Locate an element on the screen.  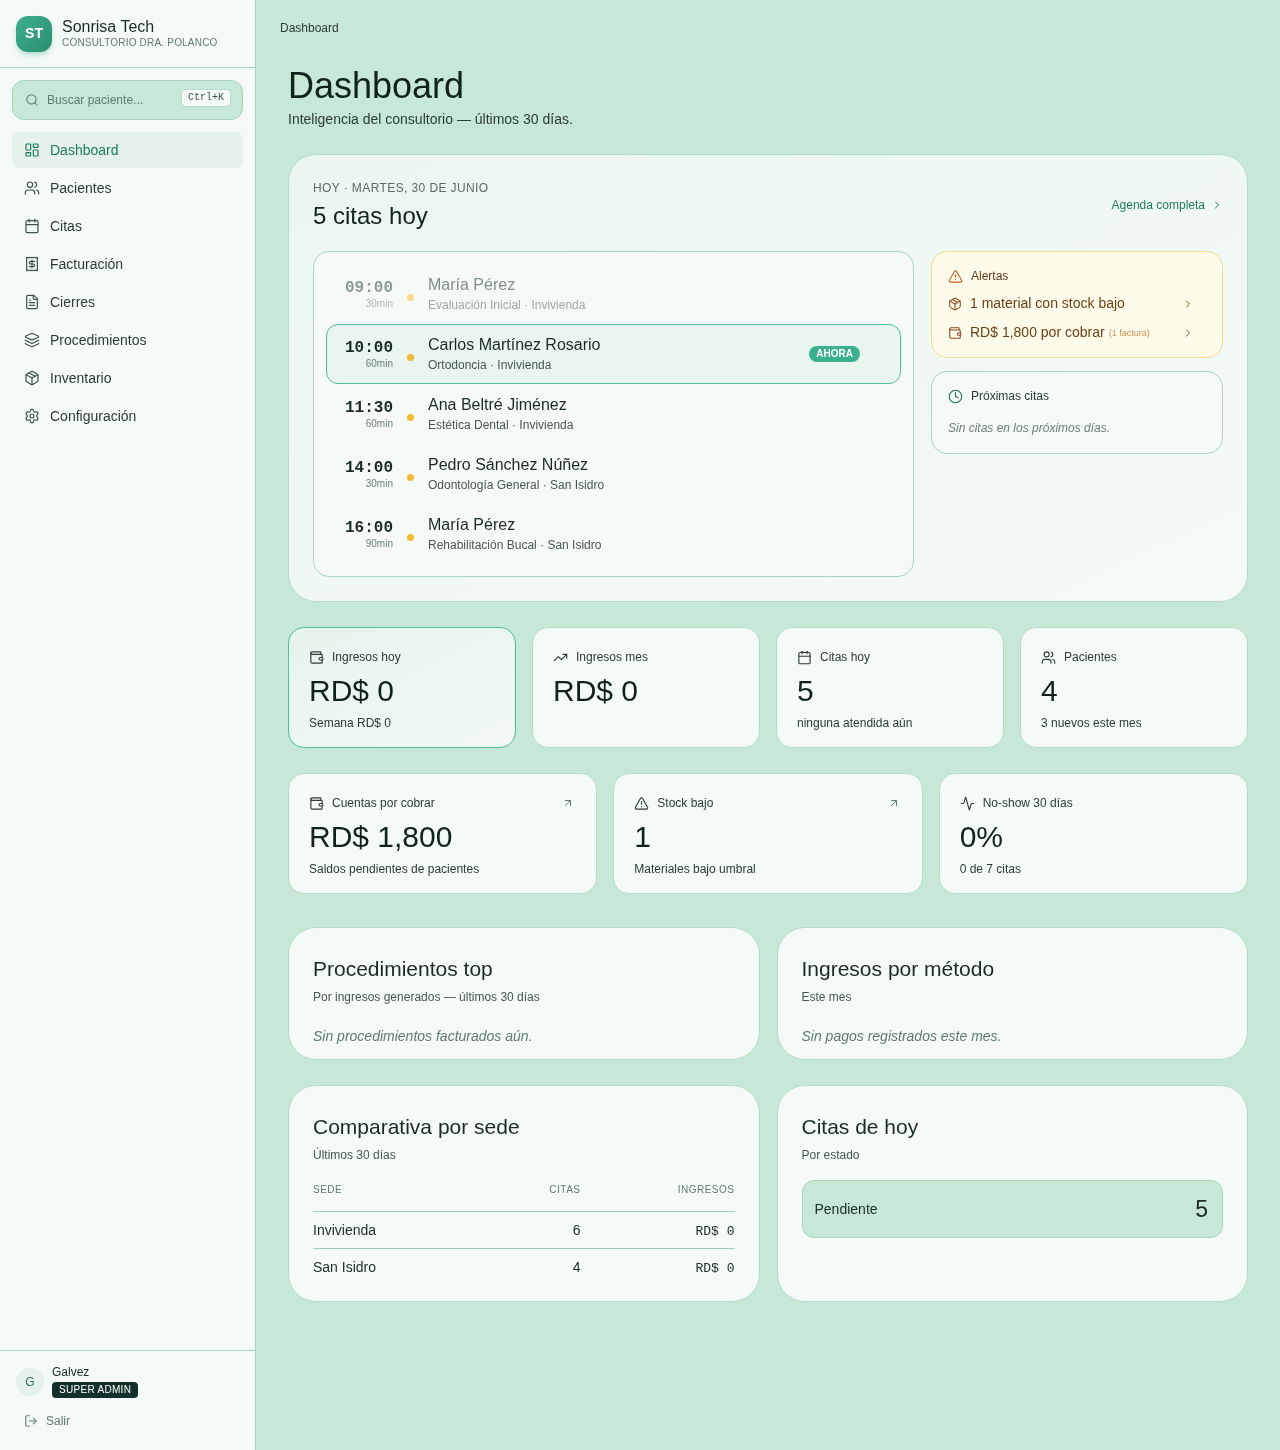
table-cell: Invivienda is located at coordinates (345, 1229).